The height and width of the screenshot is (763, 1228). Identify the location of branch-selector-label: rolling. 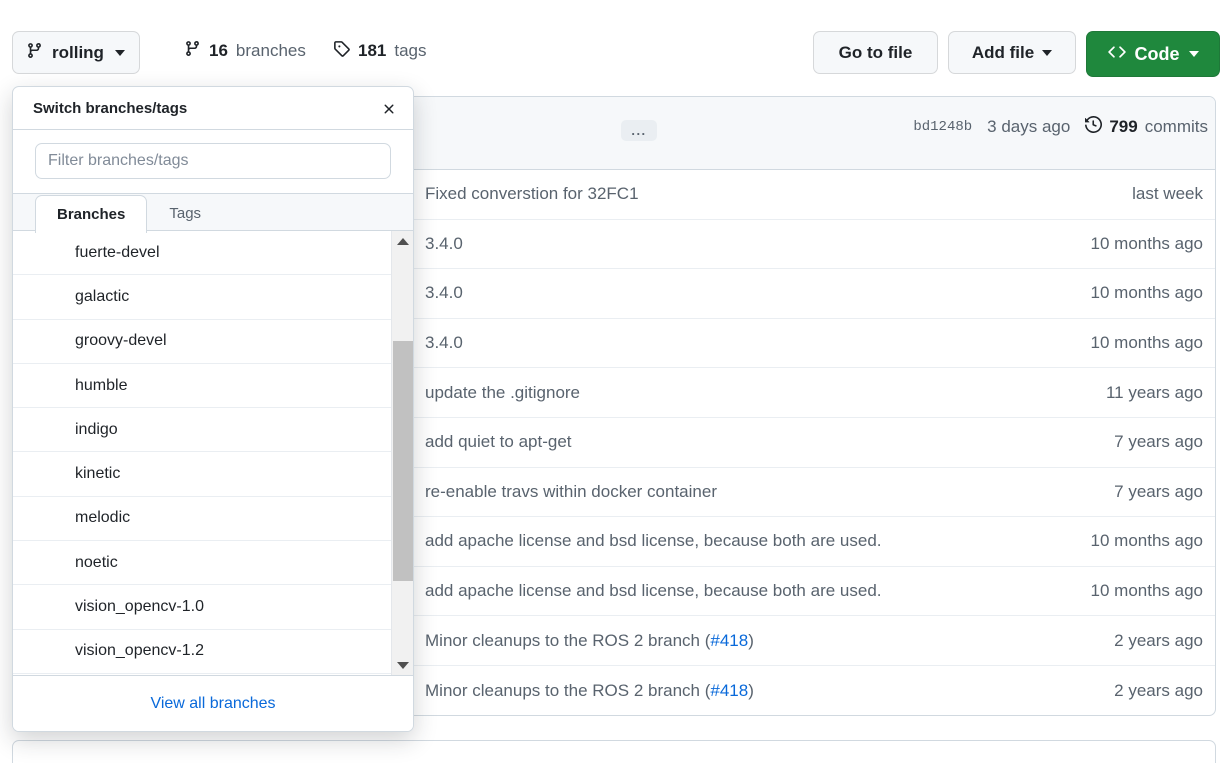
(78, 52).